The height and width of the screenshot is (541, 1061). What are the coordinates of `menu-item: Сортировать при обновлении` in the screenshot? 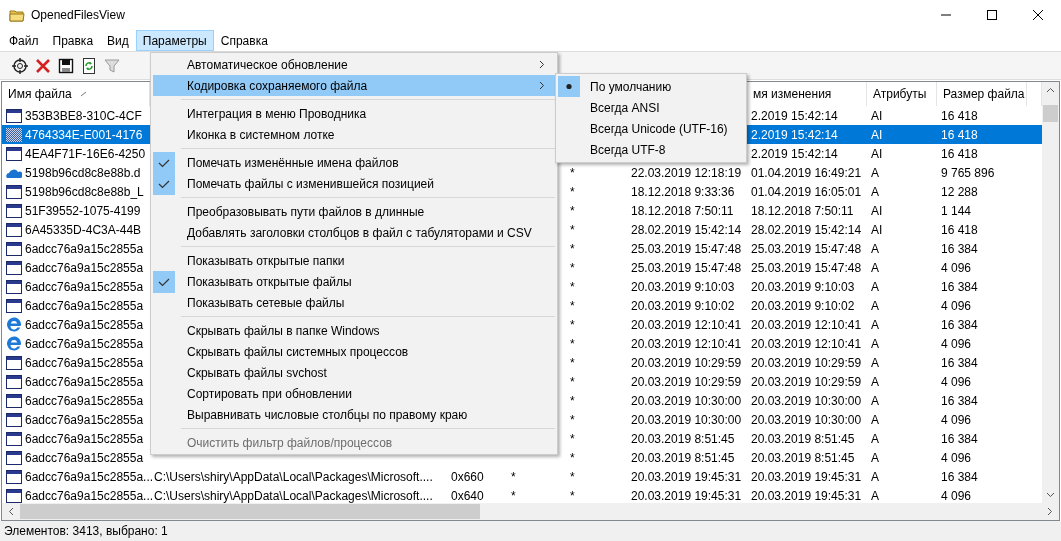 It's located at (354, 393).